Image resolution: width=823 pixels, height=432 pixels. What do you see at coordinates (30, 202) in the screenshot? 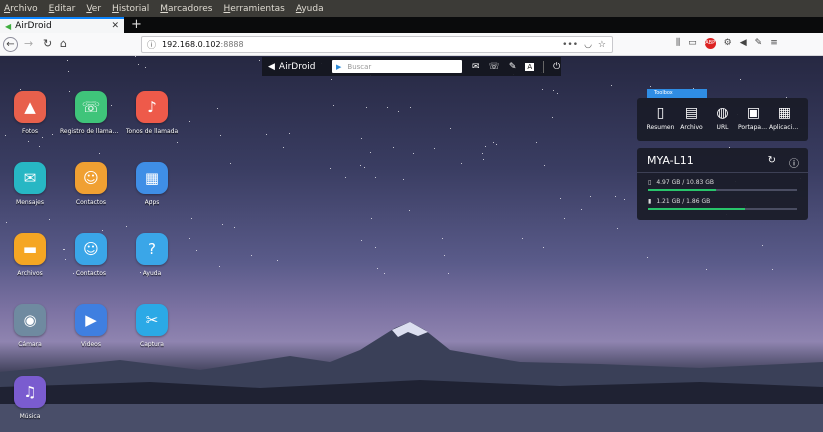
I see `app-label: Mensajes` at bounding box center [30, 202].